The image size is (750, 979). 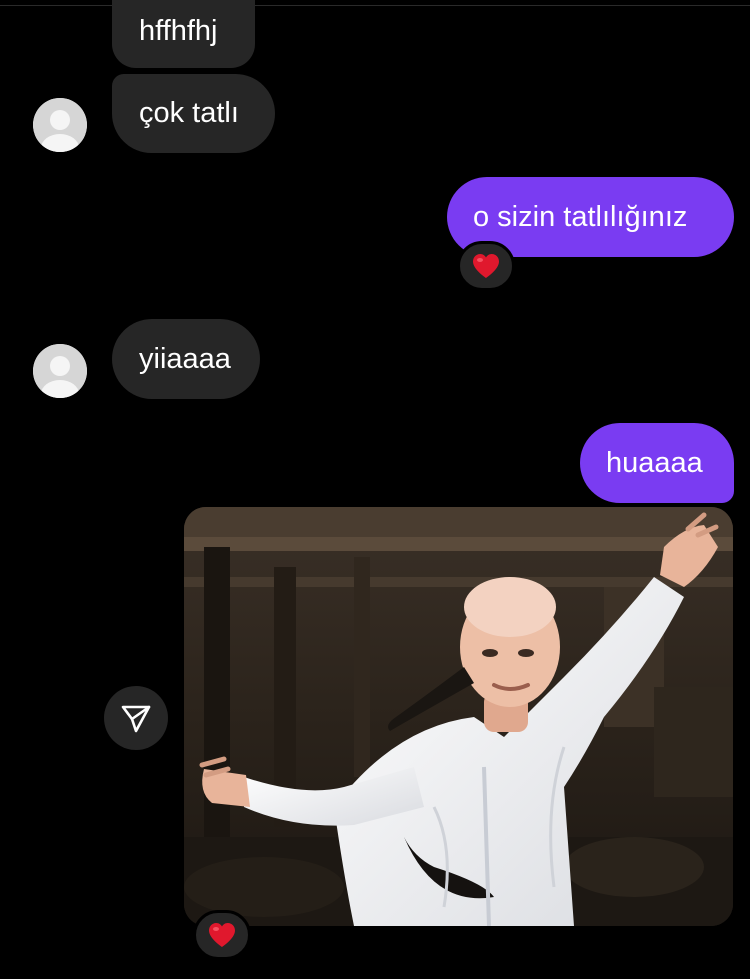 I want to click on message-text: hffhfhj, so click(x=178, y=30).